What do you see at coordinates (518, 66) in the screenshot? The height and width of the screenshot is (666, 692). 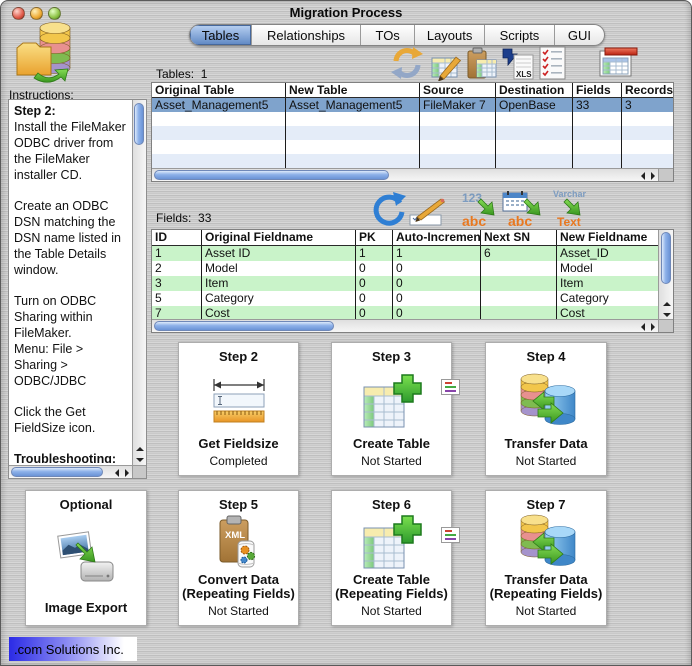 I see `export-xls-icon: XLS` at bounding box center [518, 66].